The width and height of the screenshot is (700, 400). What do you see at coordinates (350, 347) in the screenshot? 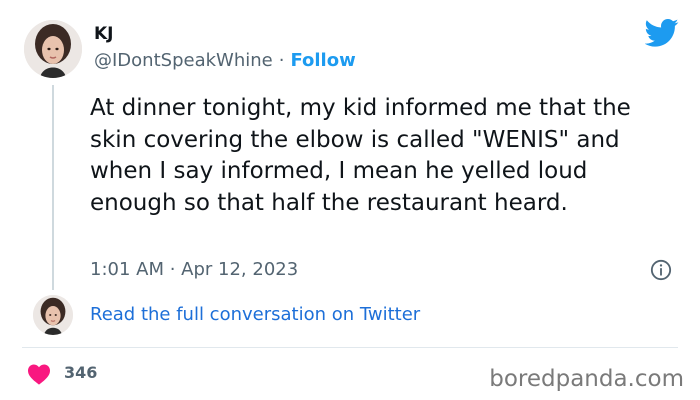
I see `divider` at bounding box center [350, 347].